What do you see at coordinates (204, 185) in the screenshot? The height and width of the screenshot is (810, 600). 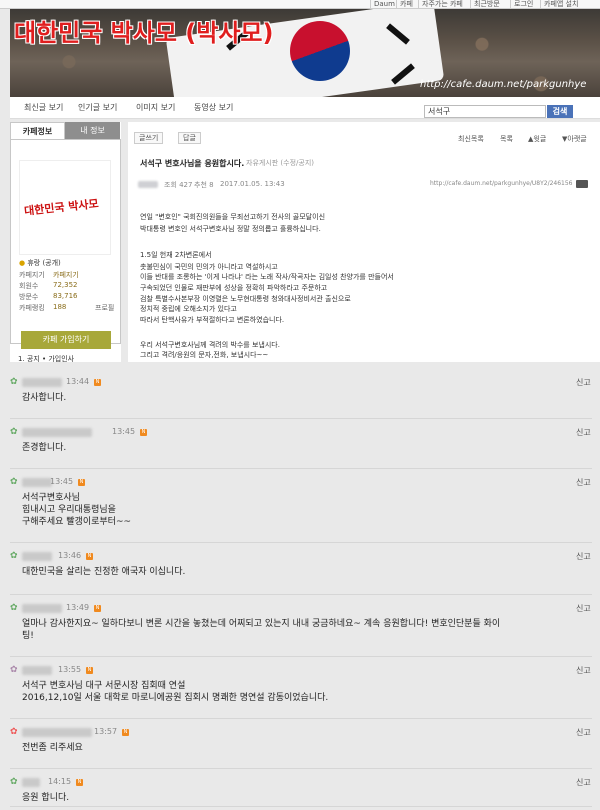 I see `post-likes: 추천 8` at bounding box center [204, 185].